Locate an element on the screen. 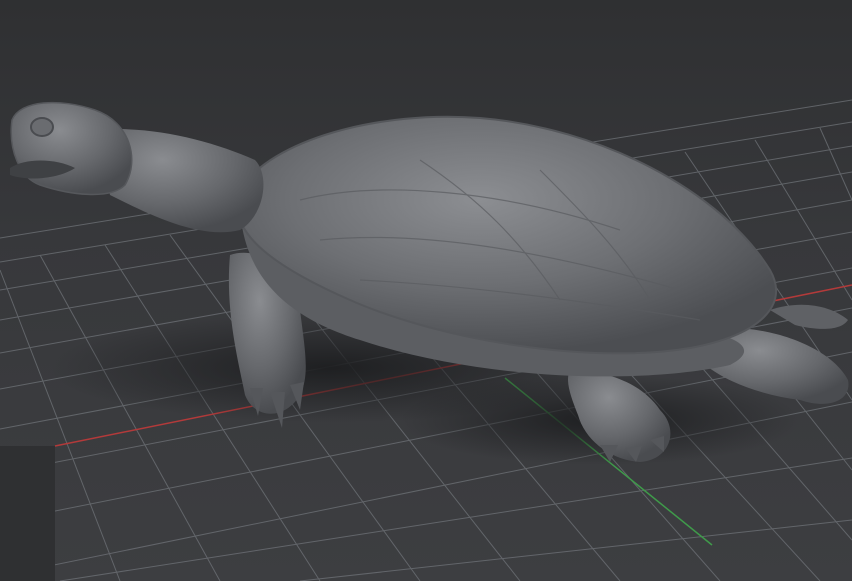 This screenshot has width=852, height=581. turtle-tail is located at coordinates (809, 316).